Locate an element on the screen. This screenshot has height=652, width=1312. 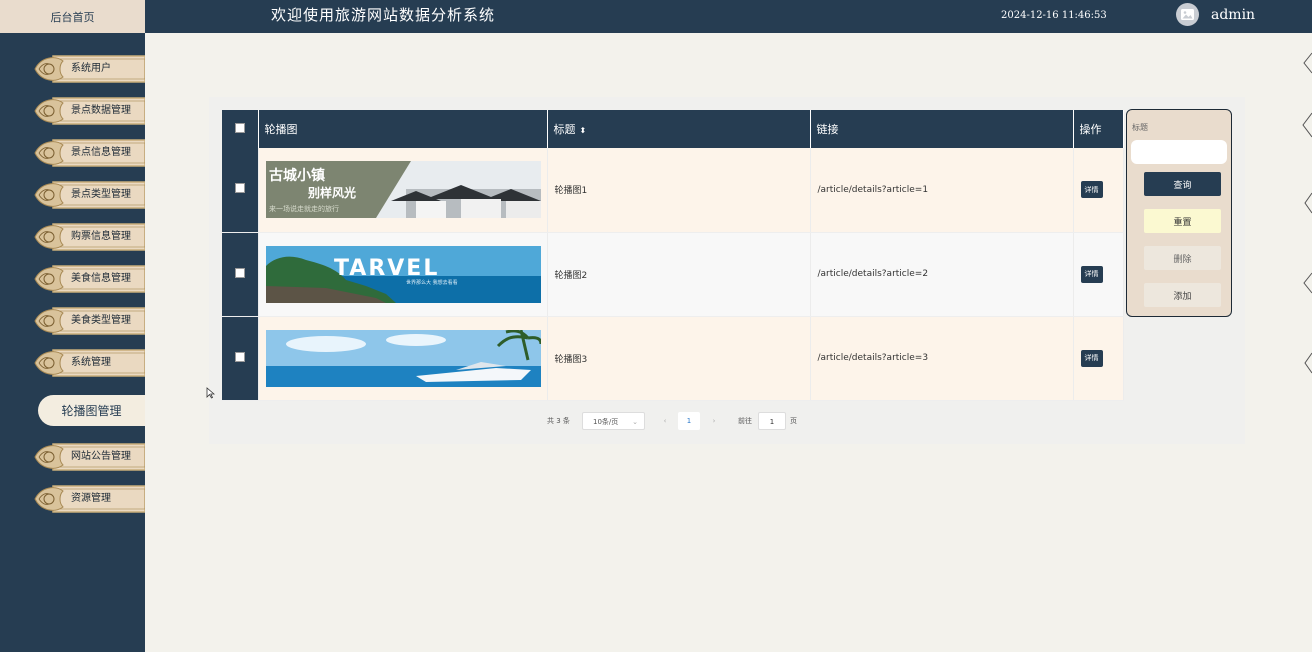
title-search-input is located at coordinates (1179, 152).